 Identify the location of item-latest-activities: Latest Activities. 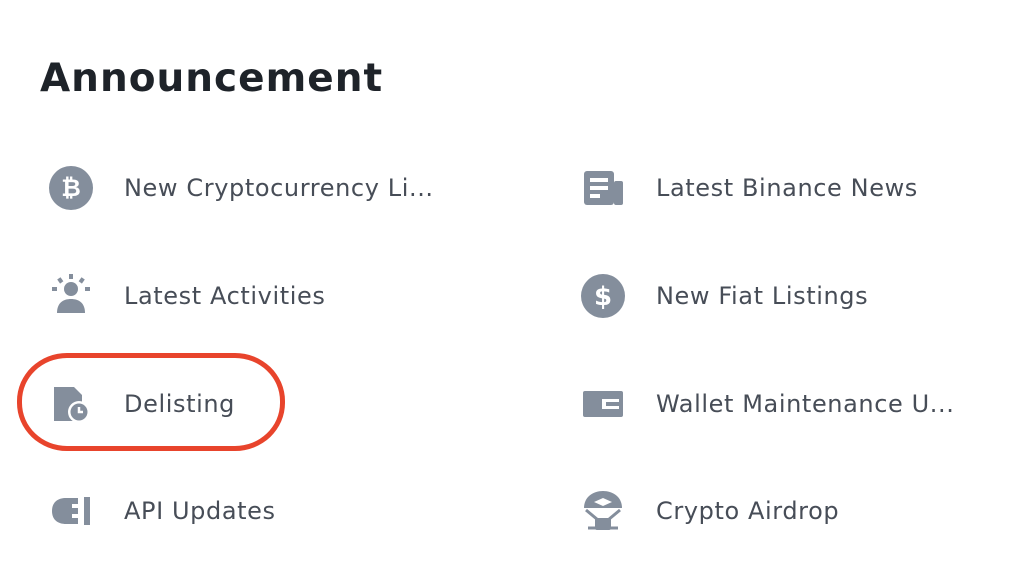
(187, 296).